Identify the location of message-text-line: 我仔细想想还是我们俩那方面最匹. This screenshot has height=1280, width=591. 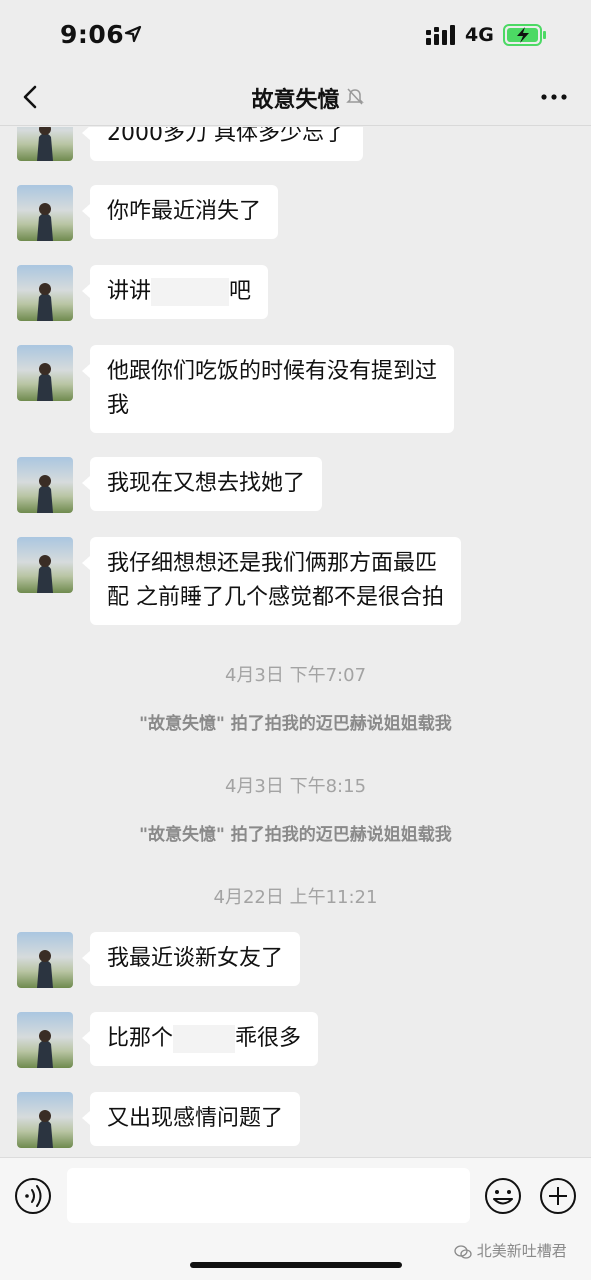
(272, 563).